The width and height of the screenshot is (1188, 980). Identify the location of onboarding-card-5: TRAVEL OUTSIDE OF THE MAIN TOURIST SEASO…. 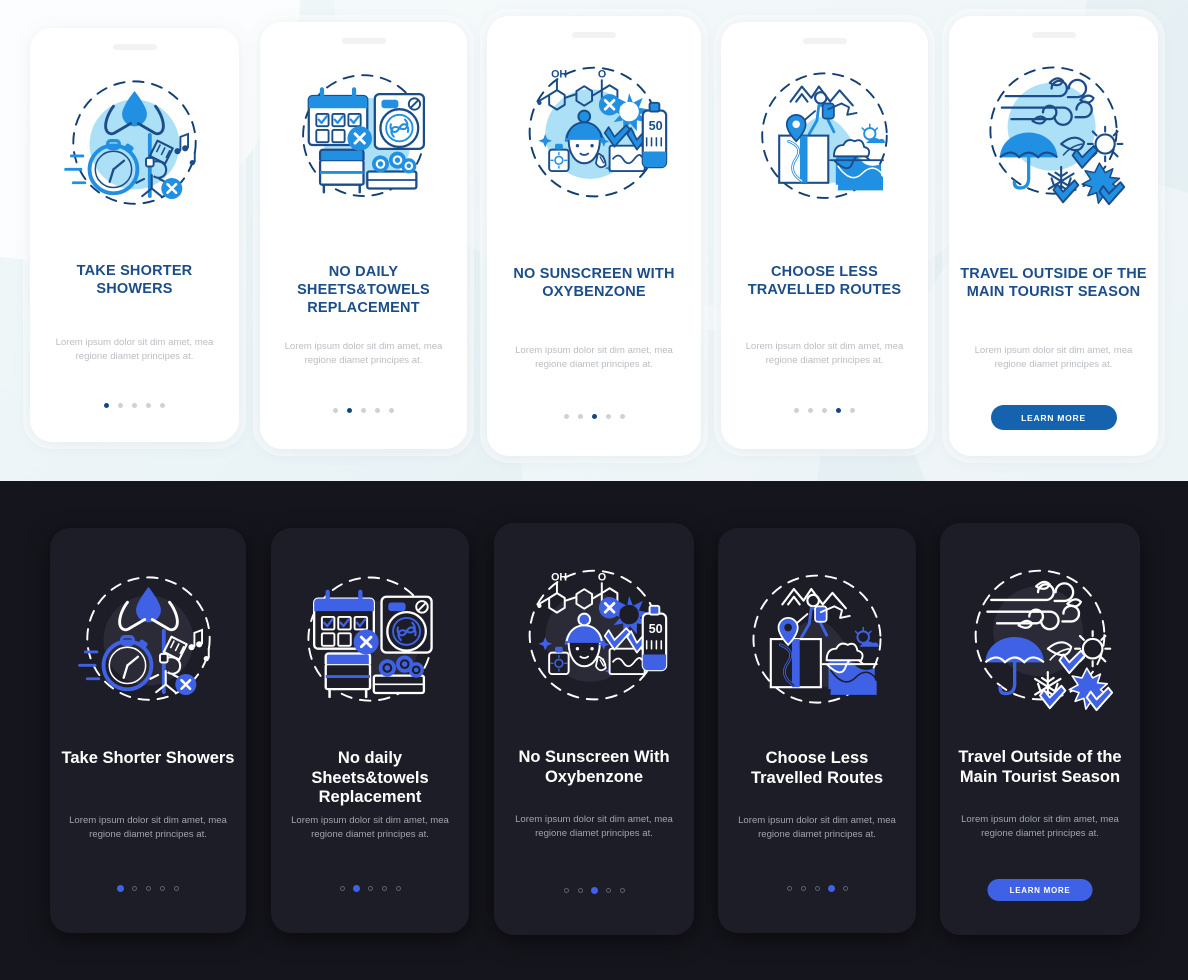
(1053, 236).